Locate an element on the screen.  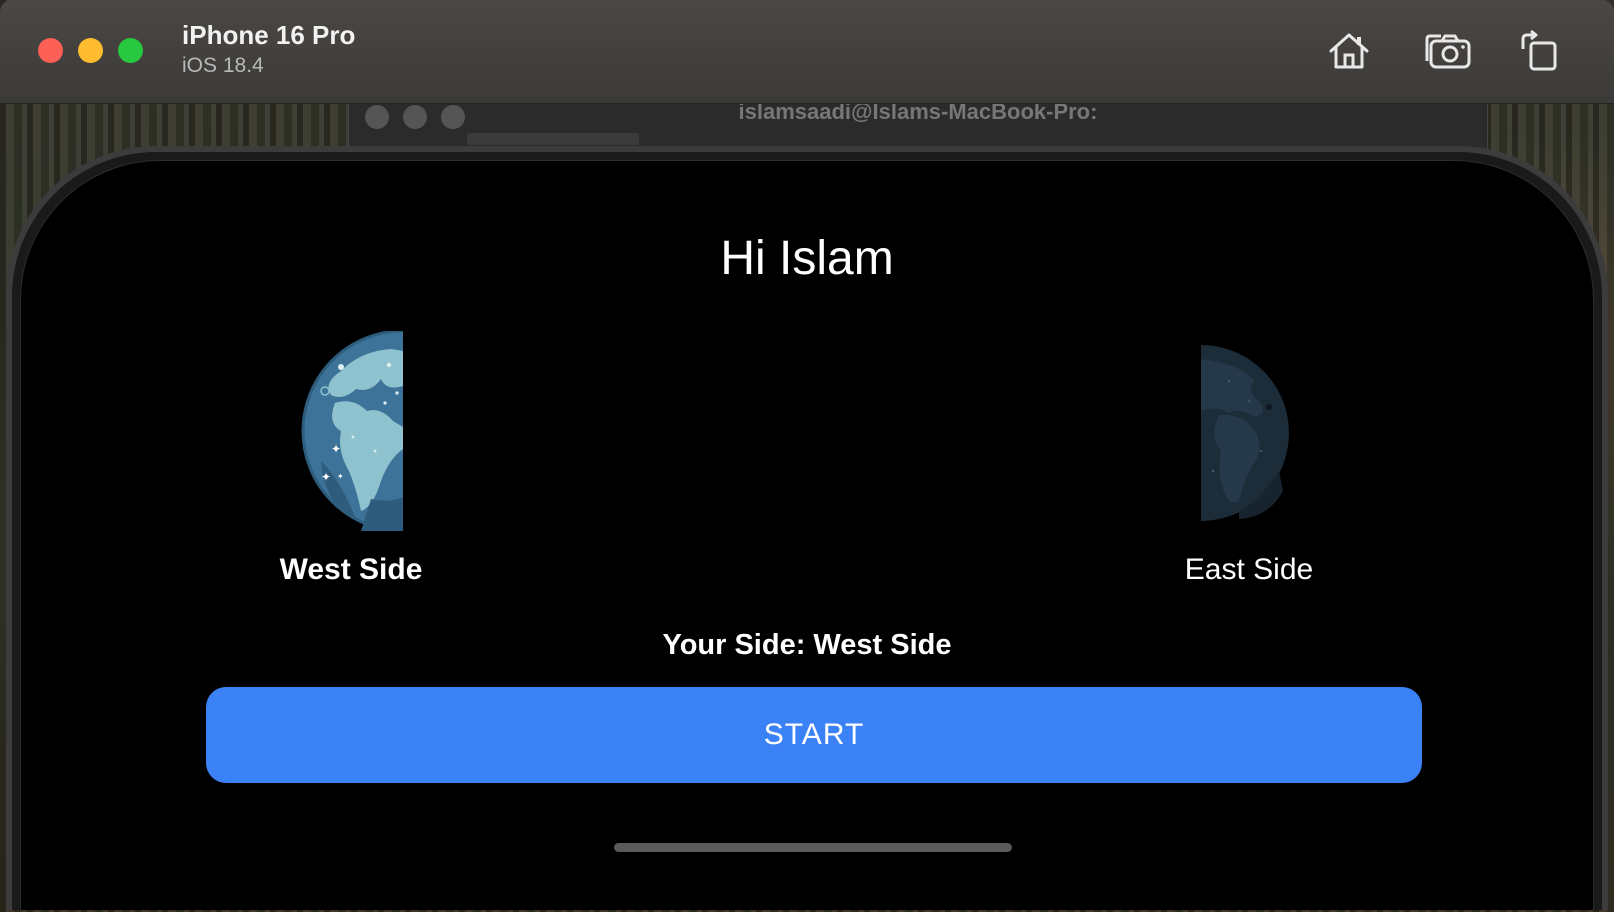
east-side-label: East Side is located at coordinates (1249, 570).